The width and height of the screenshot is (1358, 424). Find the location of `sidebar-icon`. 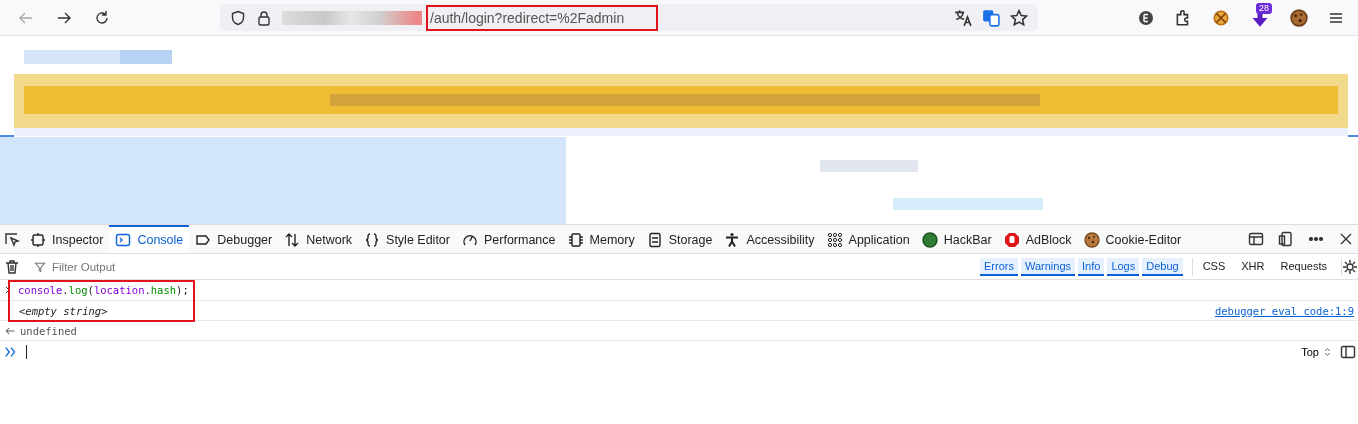

sidebar-icon is located at coordinates (1348, 352).